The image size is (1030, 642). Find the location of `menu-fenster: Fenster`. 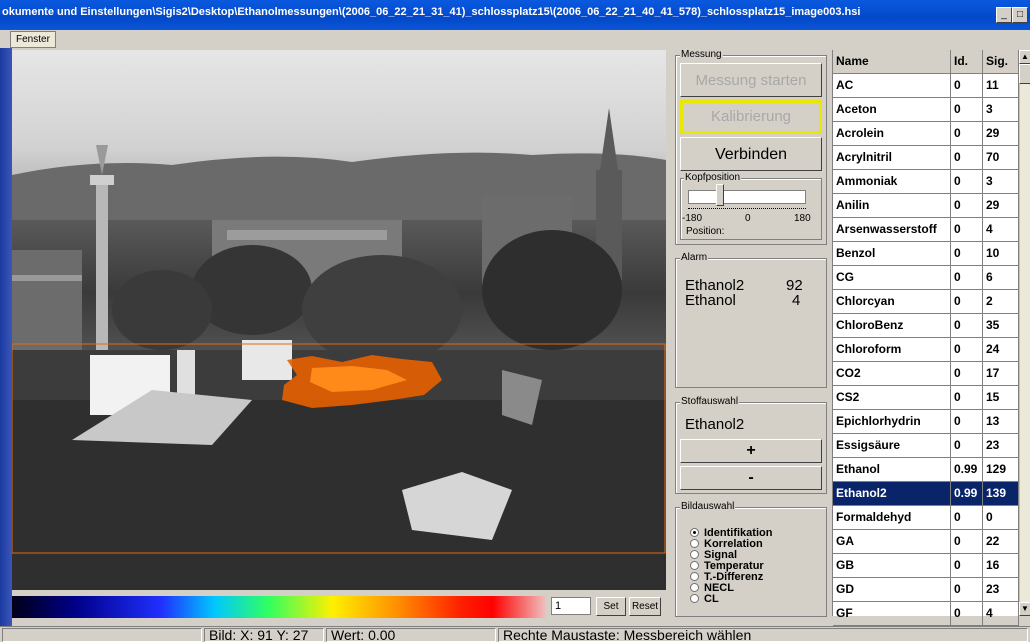

menu-fenster: Fenster is located at coordinates (33, 39).